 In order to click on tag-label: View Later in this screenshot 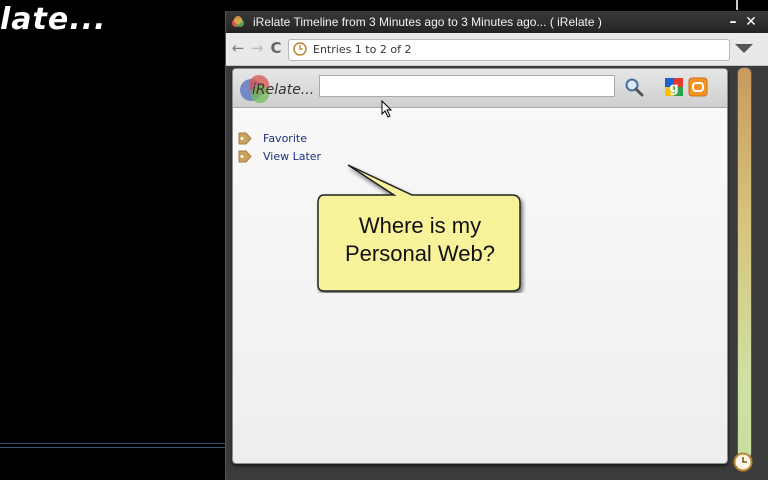, I will do `click(292, 157)`.